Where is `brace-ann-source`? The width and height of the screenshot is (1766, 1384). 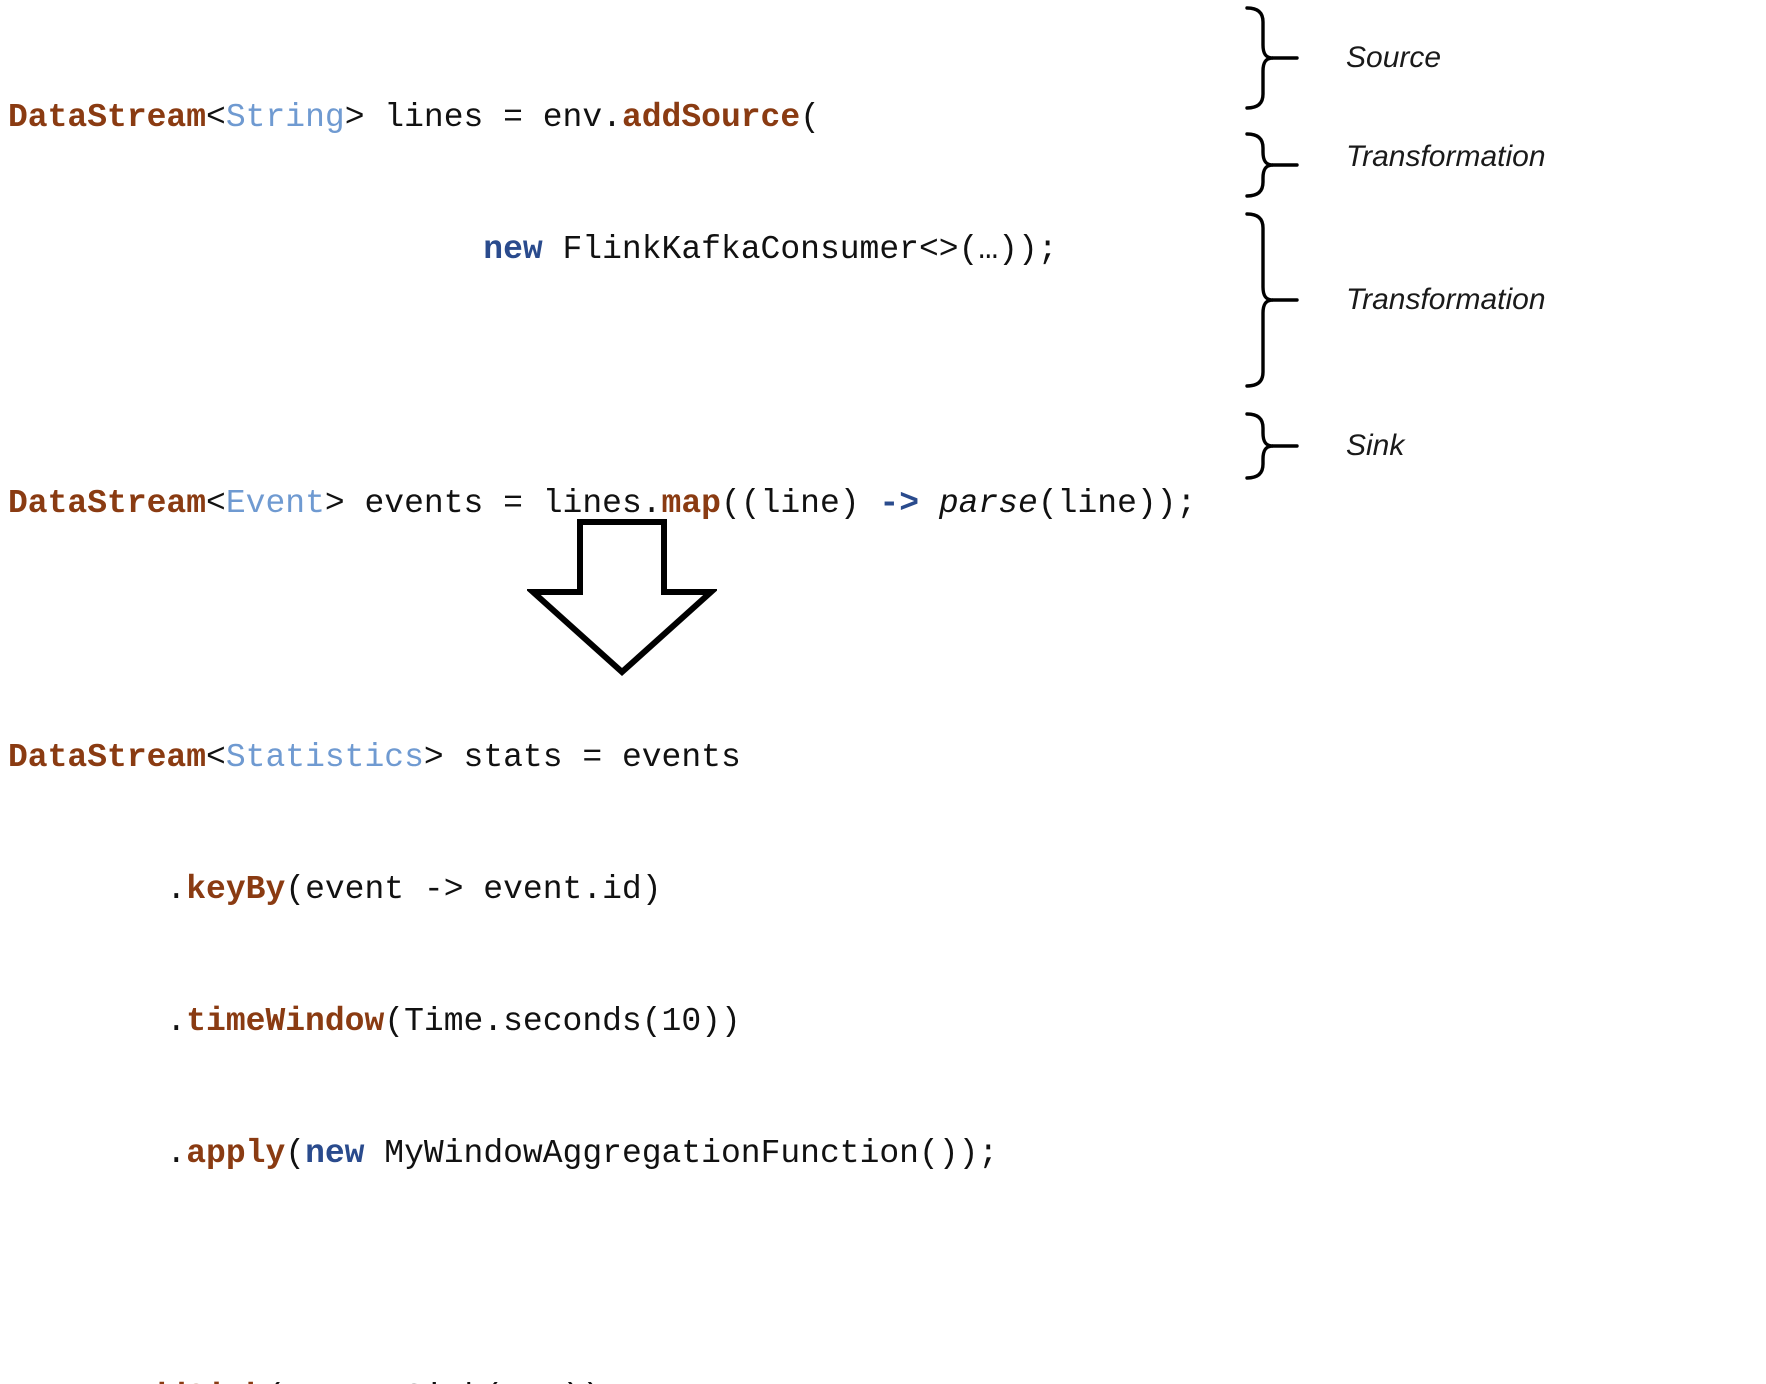
brace-ann-source is located at coordinates (1276, 58).